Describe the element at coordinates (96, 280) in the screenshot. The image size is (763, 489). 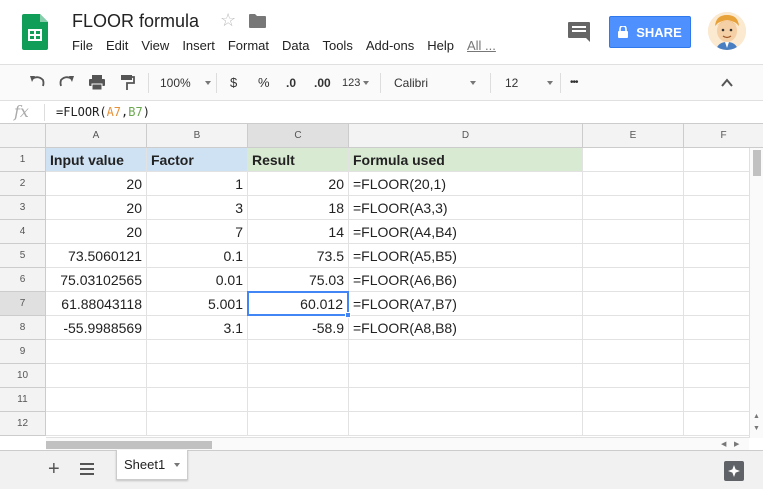
I see `cell-a6: 75.03102565` at that location.